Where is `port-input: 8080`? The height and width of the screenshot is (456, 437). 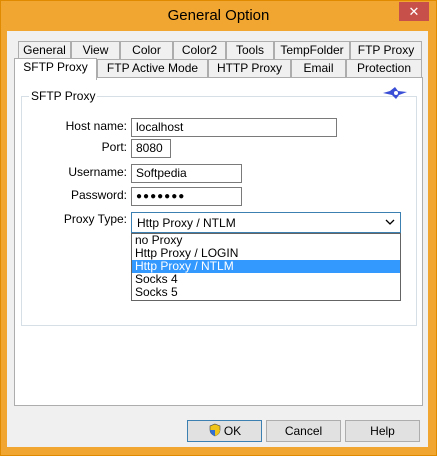
port-input: 8080 is located at coordinates (151, 148).